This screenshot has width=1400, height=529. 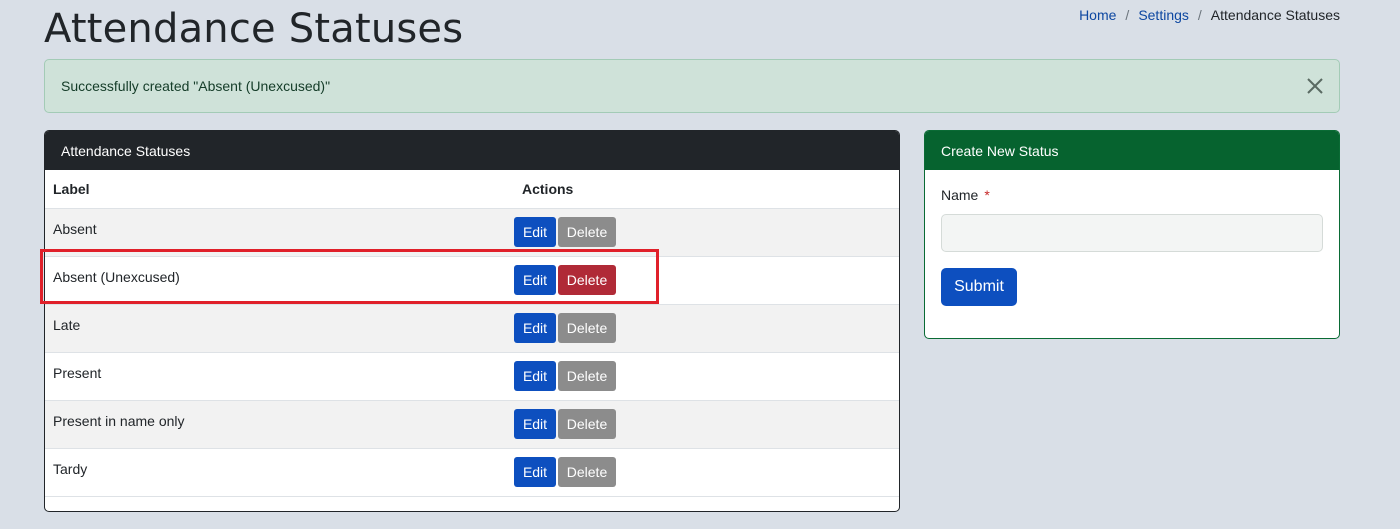 What do you see at coordinates (70, 468) in the screenshot?
I see `row-label: Tardy` at bounding box center [70, 468].